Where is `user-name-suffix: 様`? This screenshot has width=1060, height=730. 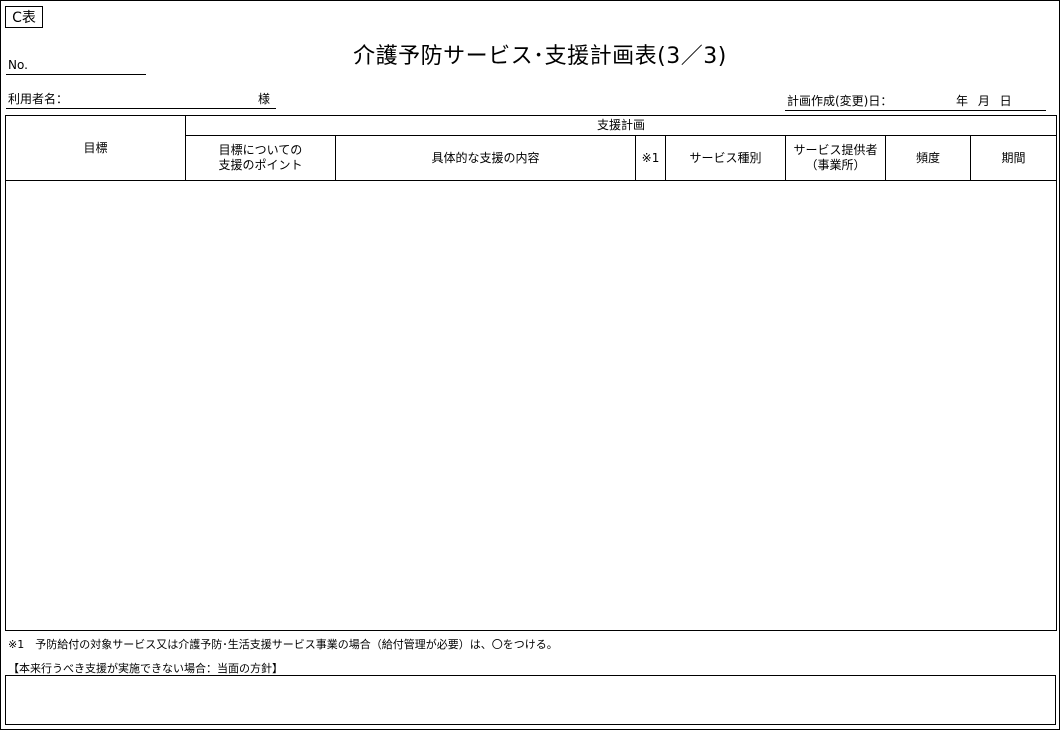
user-name-suffix: 様 is located at coordinates (264, 99).